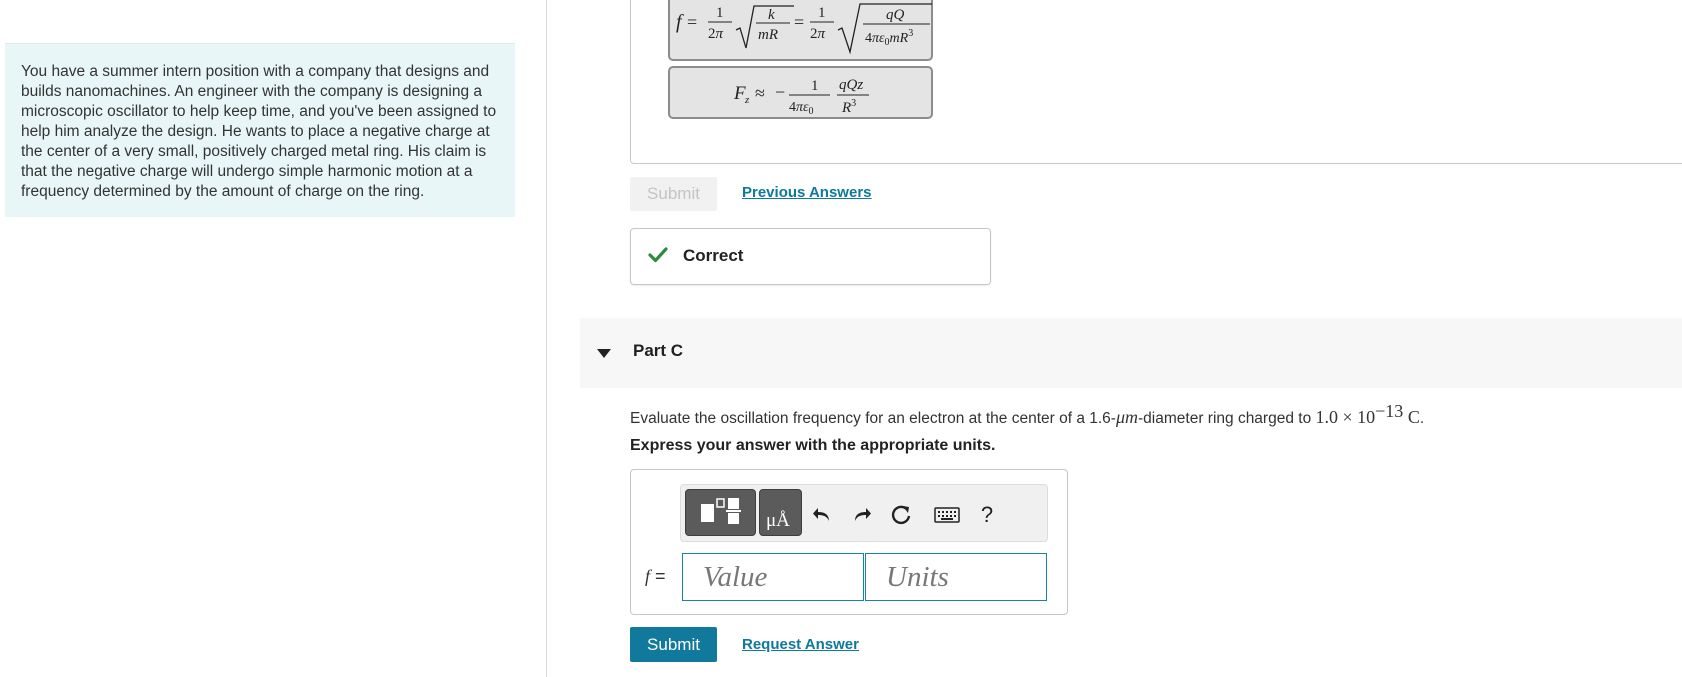 The height and width of the screenshot is (677, 1682). Describe the element at coordinates (658, 257) in the screenshot. I see `checkmark-icon` at that location.